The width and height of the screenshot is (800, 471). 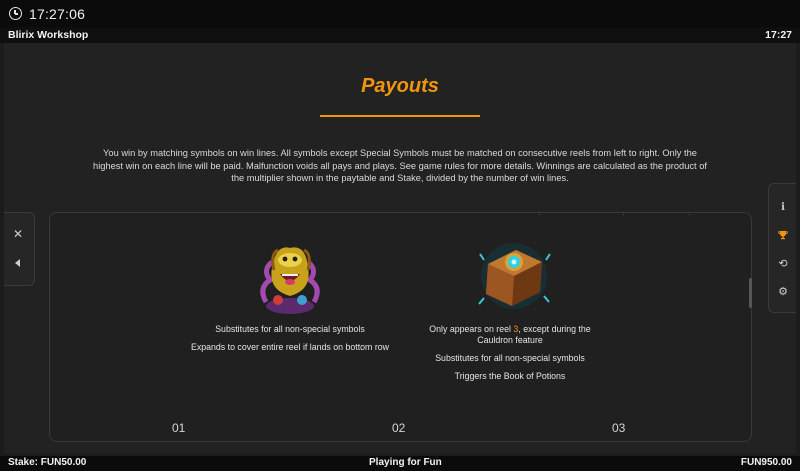 I want to click on back-arrow-icon, so click(x=17, y=263).